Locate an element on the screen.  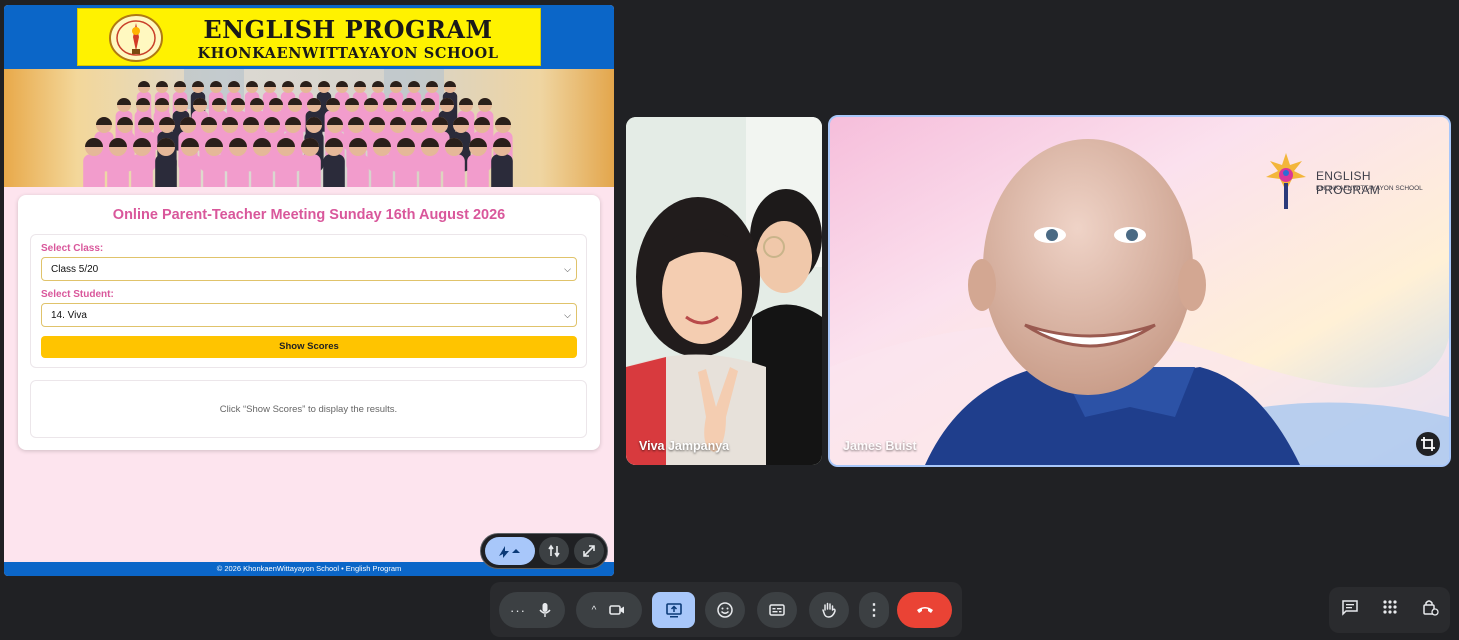
group-photo is located at coordinates (309, 128).